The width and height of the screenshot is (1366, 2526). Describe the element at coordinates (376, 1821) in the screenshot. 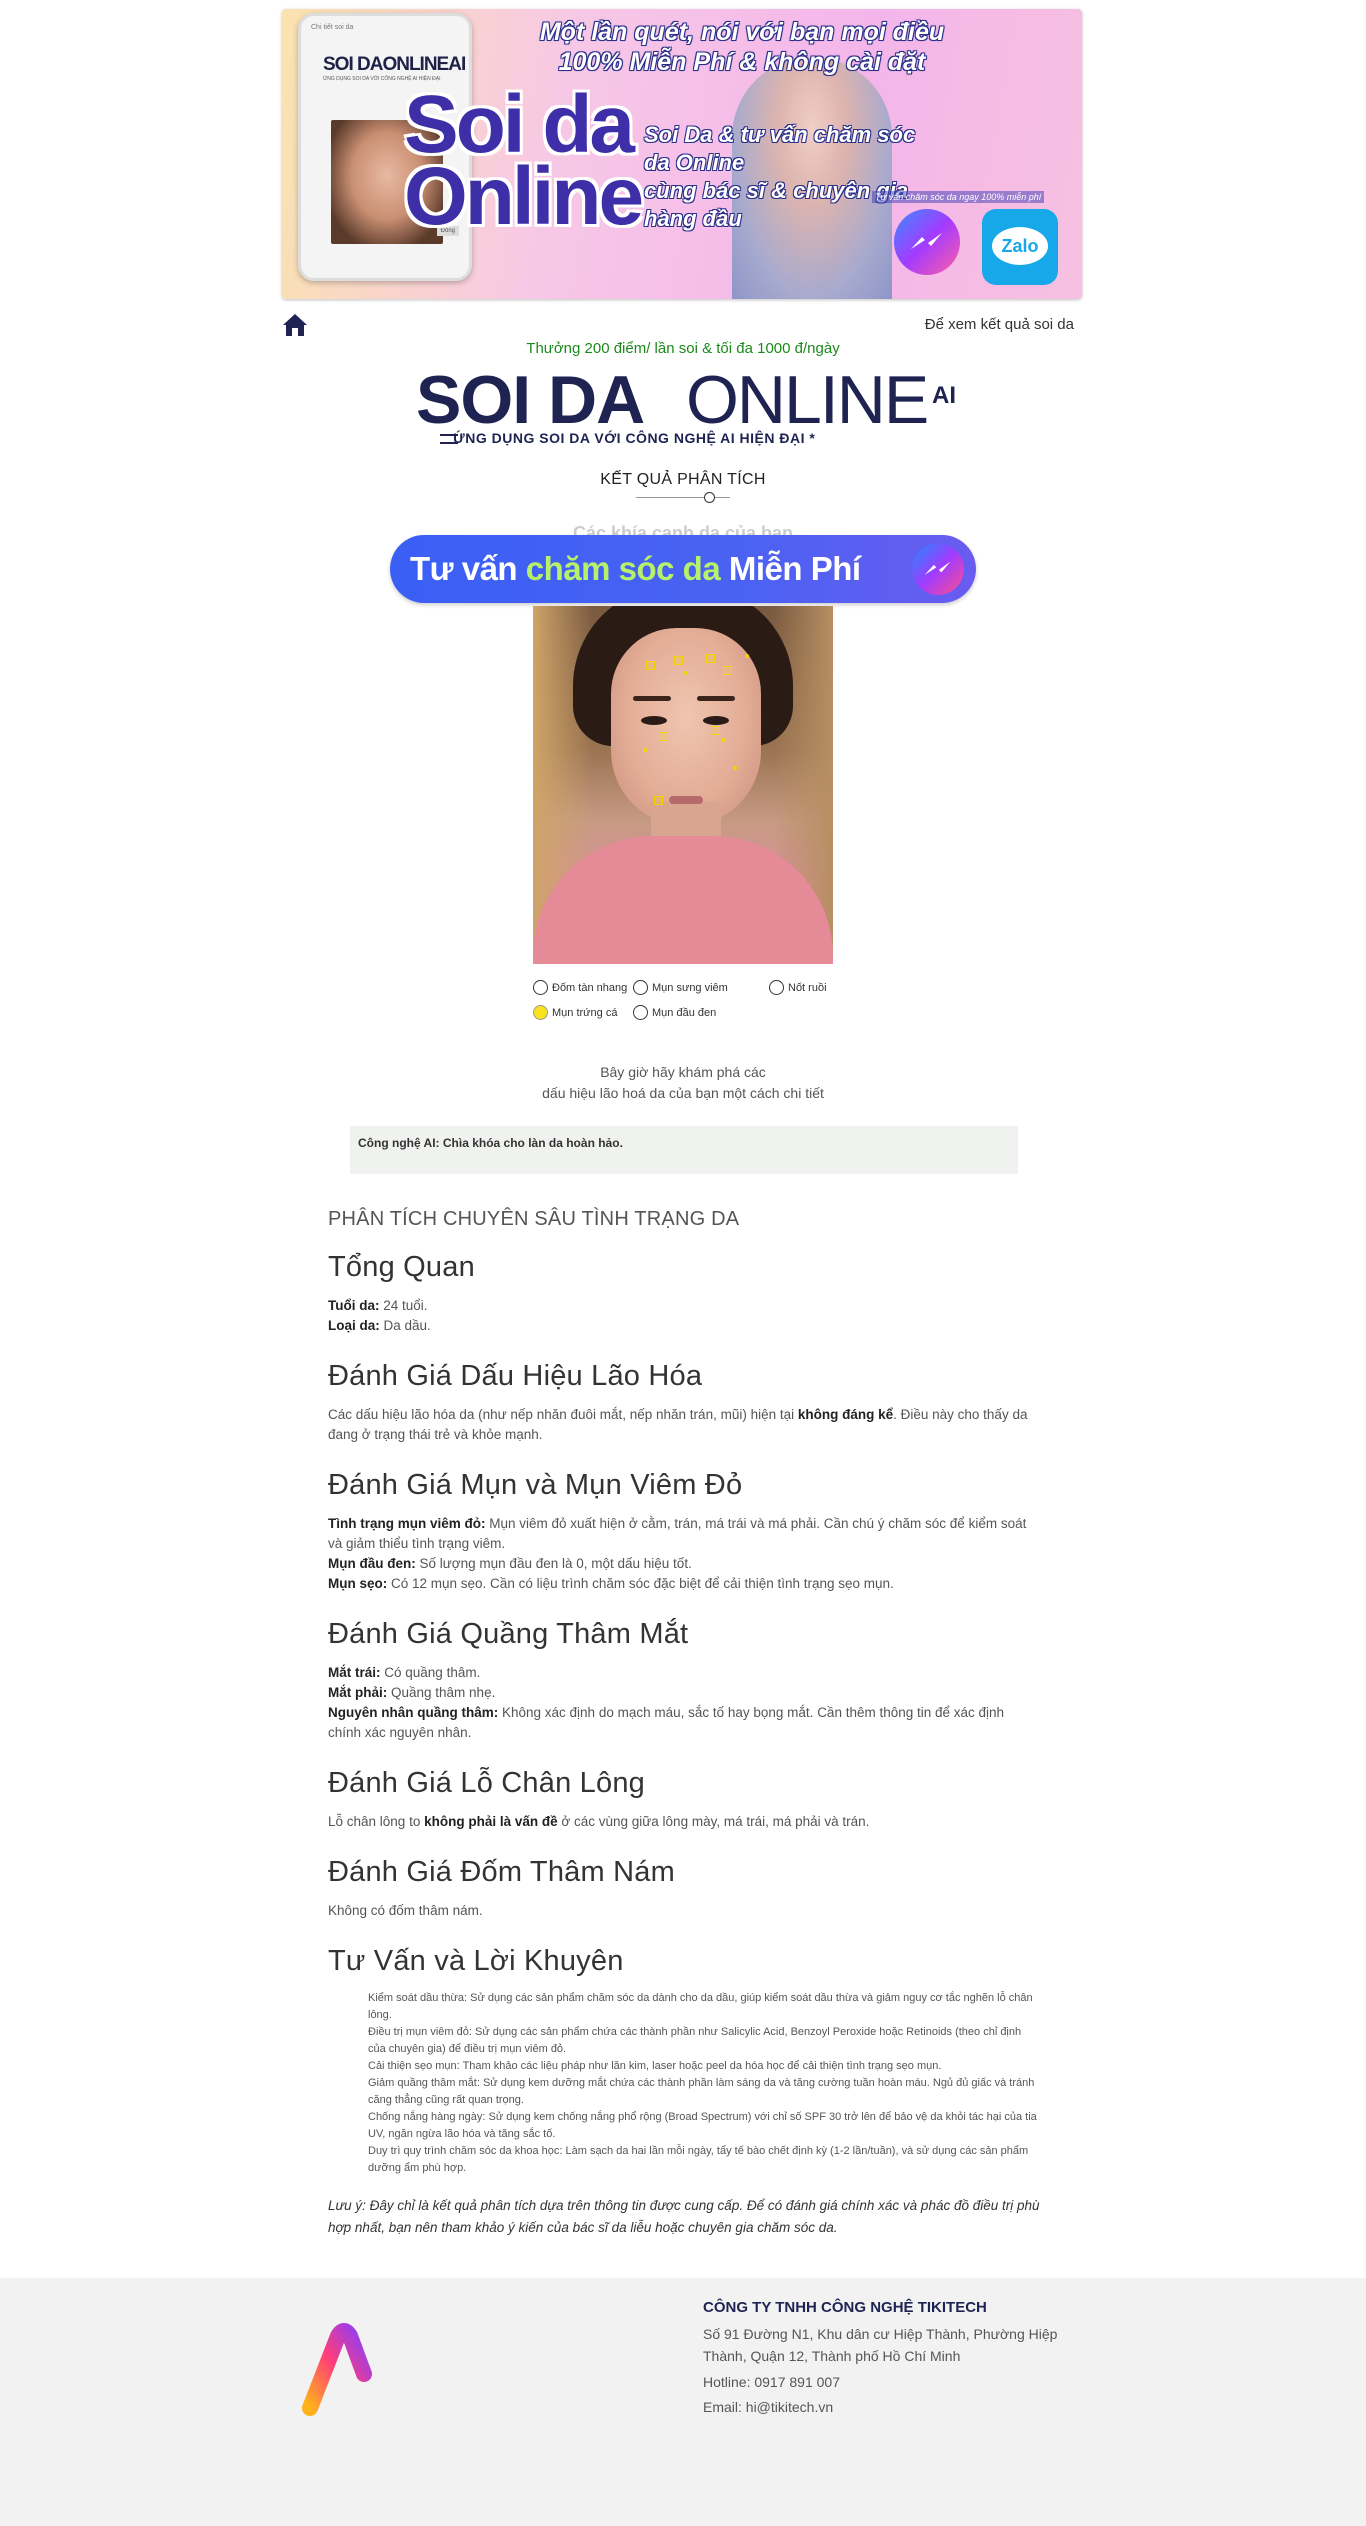

I see `pore-pre: Lỗ chân lông to` at that location.